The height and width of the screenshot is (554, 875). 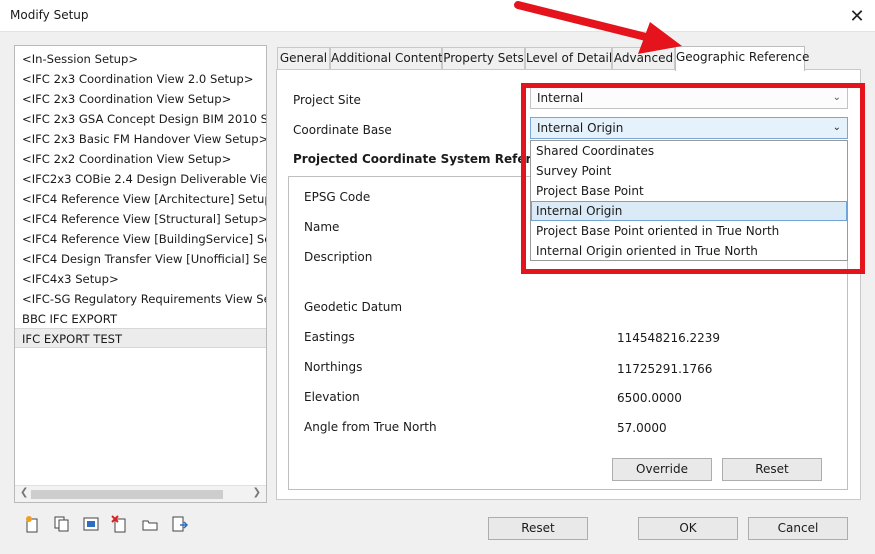 What do you see at coordinates (669, 338) in the screenshot?
I see `eastings-value: 114548216.2239` at bounding box center [669, 338].